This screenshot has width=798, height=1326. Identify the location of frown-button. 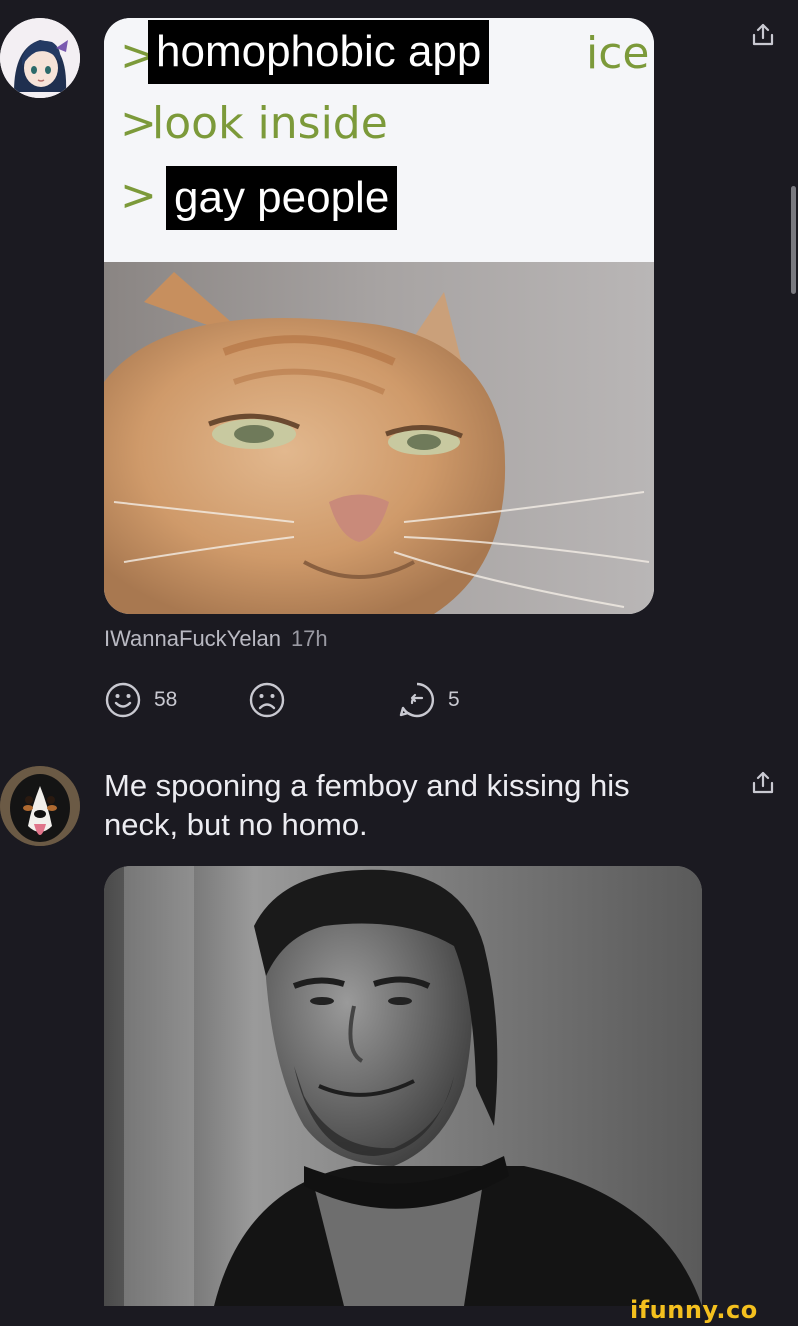
(267, 700).